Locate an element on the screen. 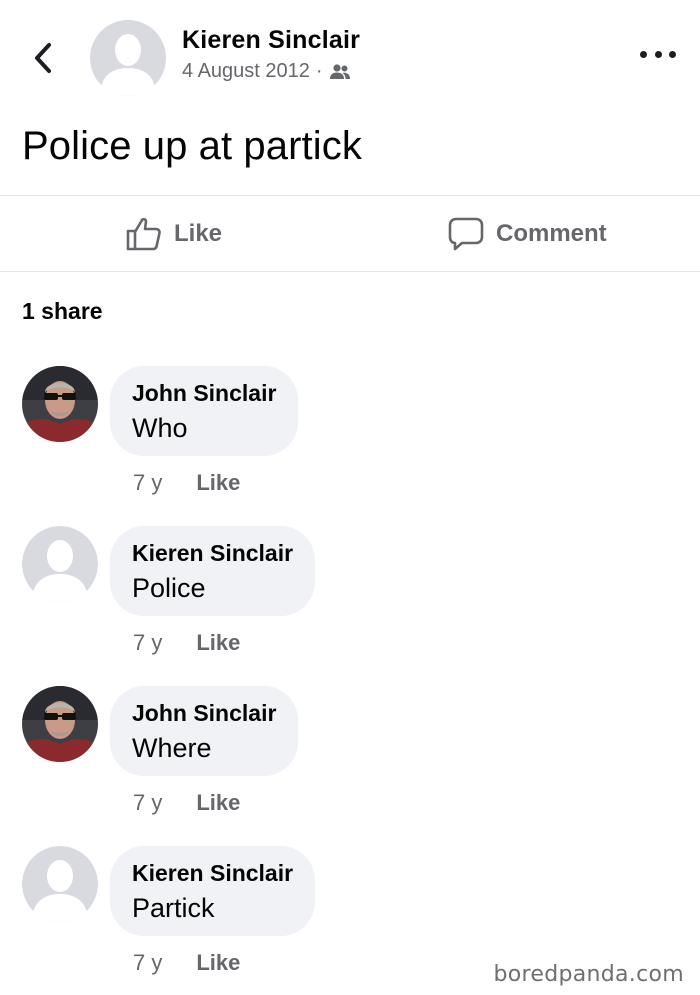  comment-label: Comment is located at coordinates (551, 233).